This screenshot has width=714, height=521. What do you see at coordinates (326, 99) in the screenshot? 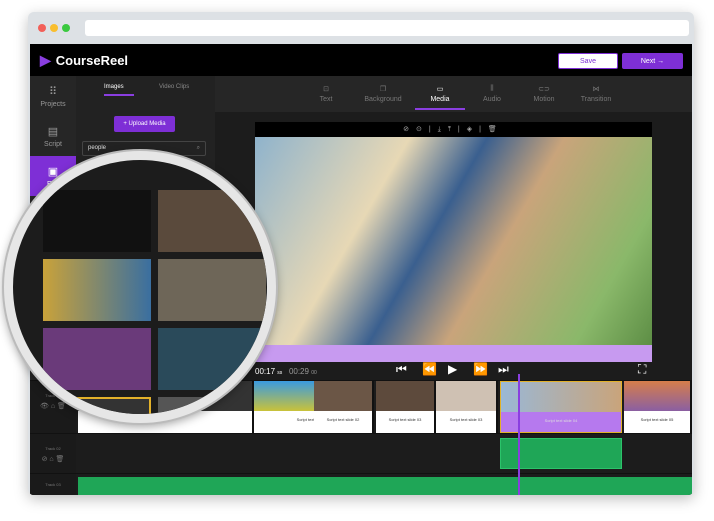
I see `label: Text` at bounding box center [326, 99].